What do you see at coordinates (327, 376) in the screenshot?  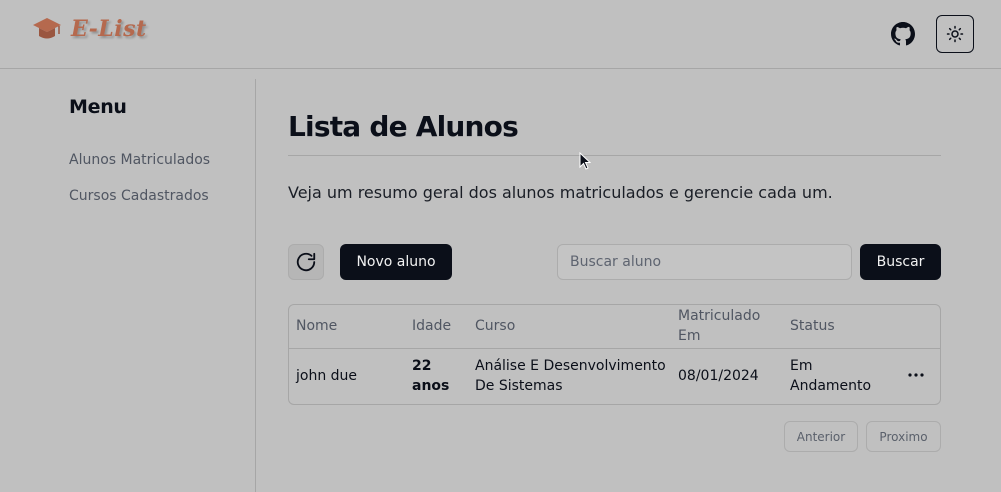 I see `cell-nome: john due` at bounding box center [327, 376].